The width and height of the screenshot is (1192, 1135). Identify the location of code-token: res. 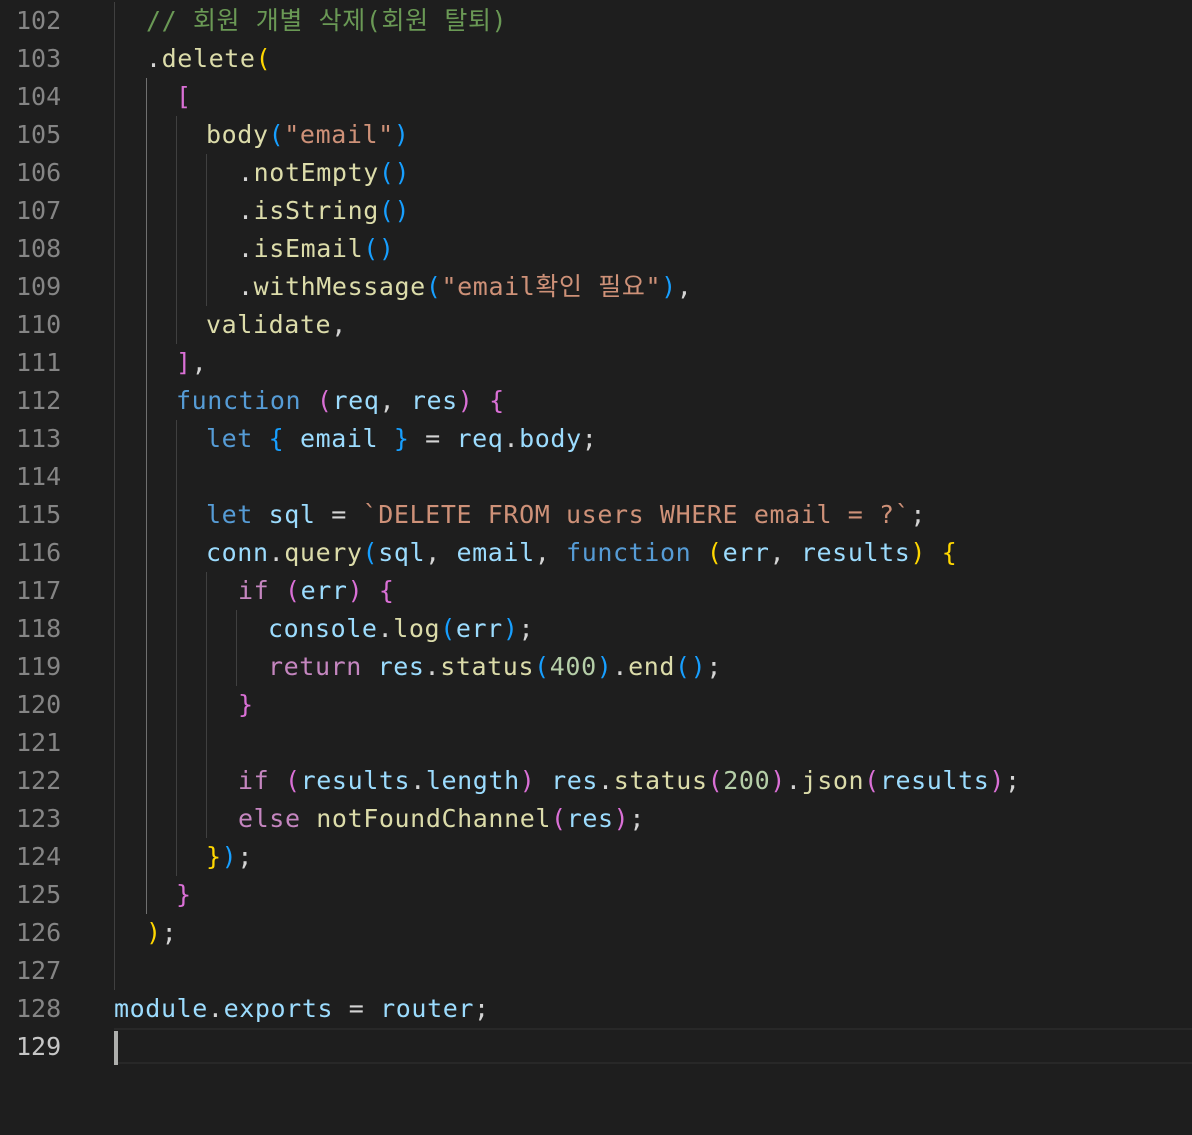
(590, 818).